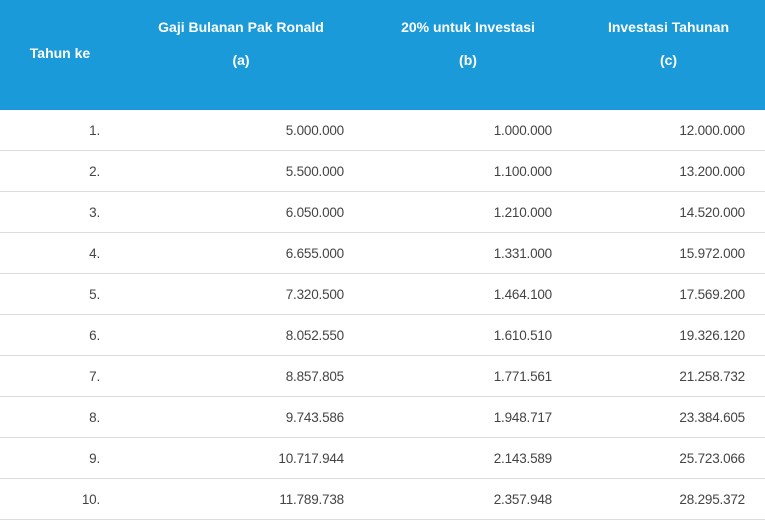 This screenshot has width=765, height=521. Describe the element at coordinates (668, 43) in the screenshot. I see `header-annual-investment: Investasi Tahunan (c)` at that location.